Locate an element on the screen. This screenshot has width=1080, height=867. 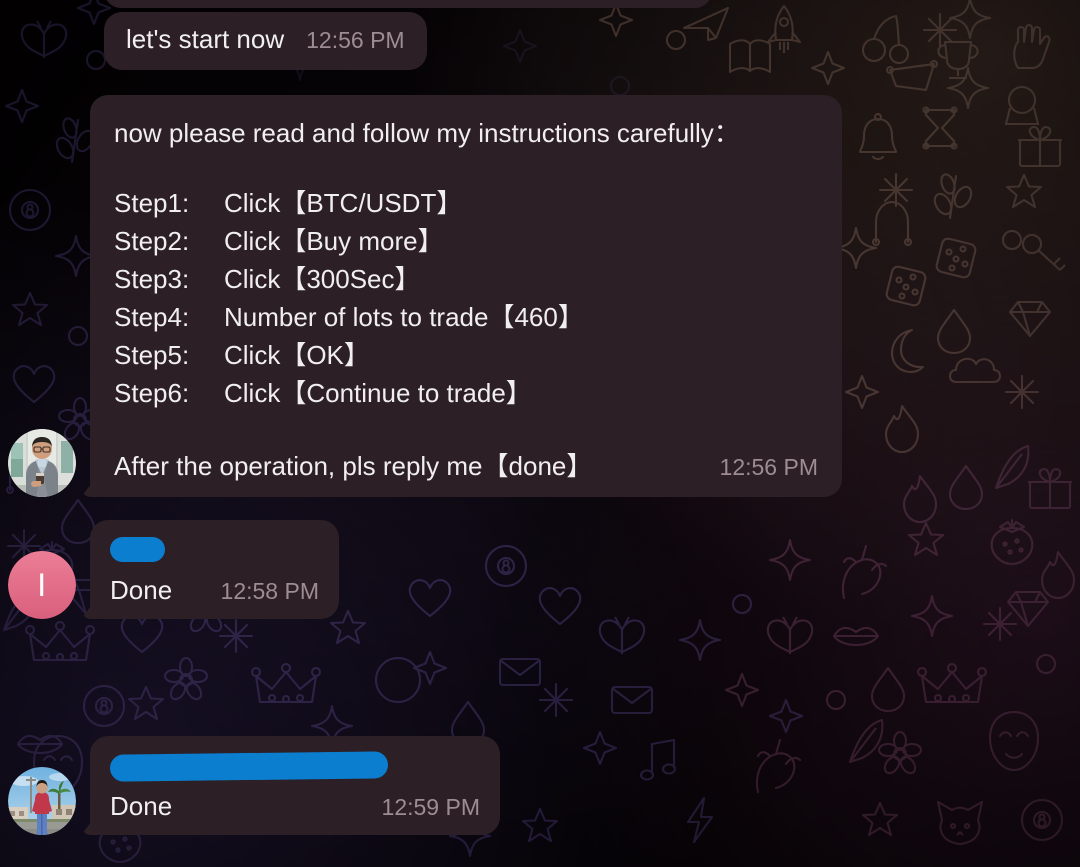
instructions-footer: After the operation, pls reply me【done】 is located at coordinates (353, 466).